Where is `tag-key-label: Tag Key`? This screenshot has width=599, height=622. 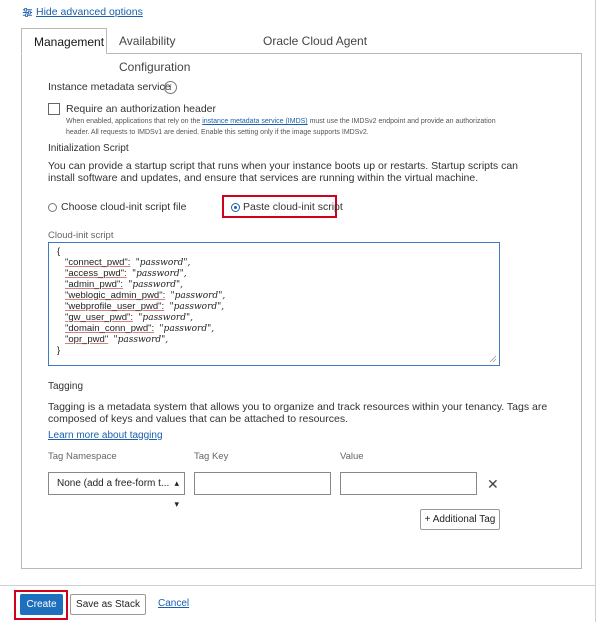
tag-key-label: Tag Key is located at coordinates (211, 456).